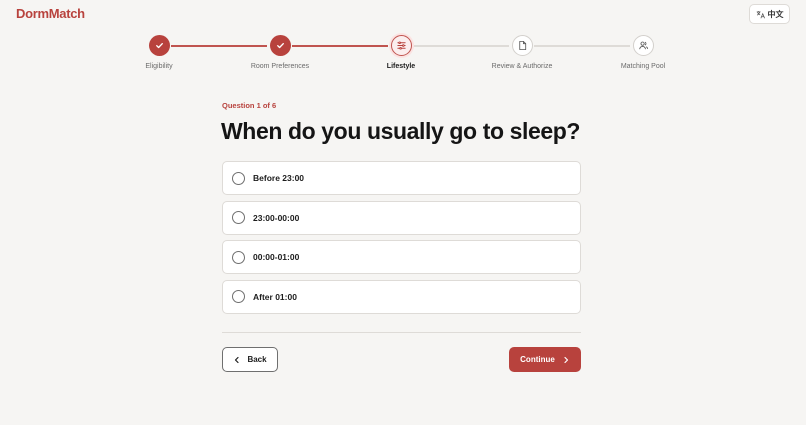  What do you see at coordinates (537, 359) in the screenshot?
I see `continue-label: Continue` at bounding box center [537, 359].